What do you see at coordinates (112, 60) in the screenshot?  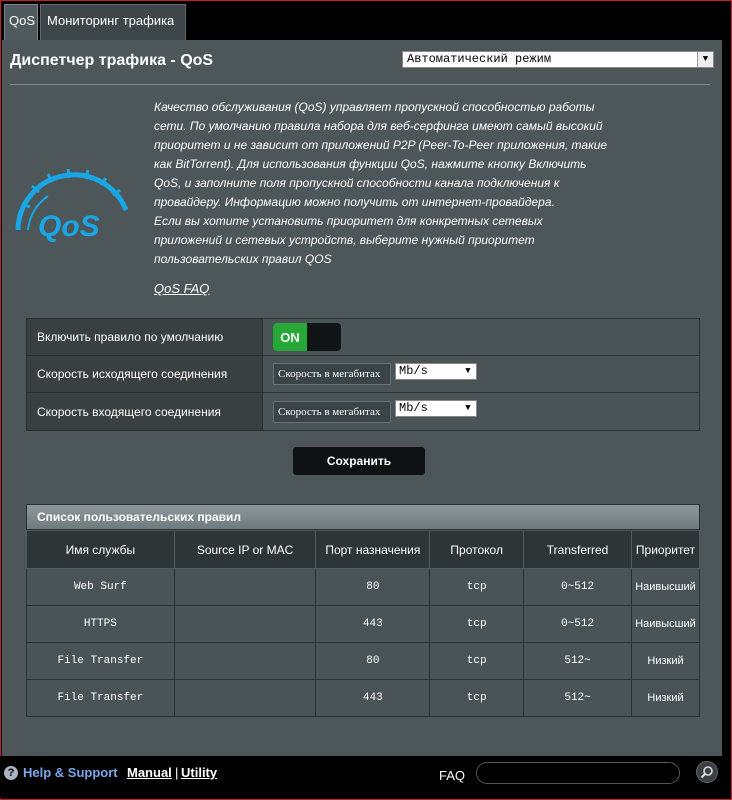 I see `page-title: Диспетчер трафика - QoS` at bounding box center [112, 60].